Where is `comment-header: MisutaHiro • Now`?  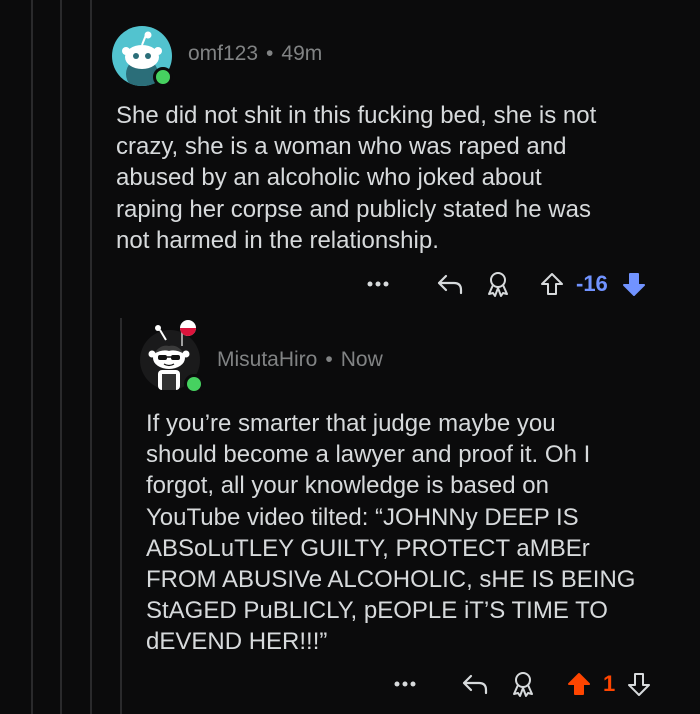 comment-header: MisutaHiro • Now is located at coordinates (300, 360).